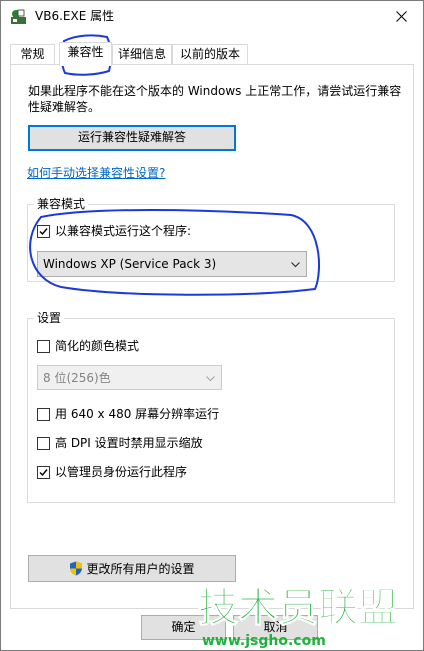 This screenshot has height=651, width=424. Describe the element at coordinates (121, 472) in the screenshot. I see `admin-label: 以管理员身份运行此程序` at that location.